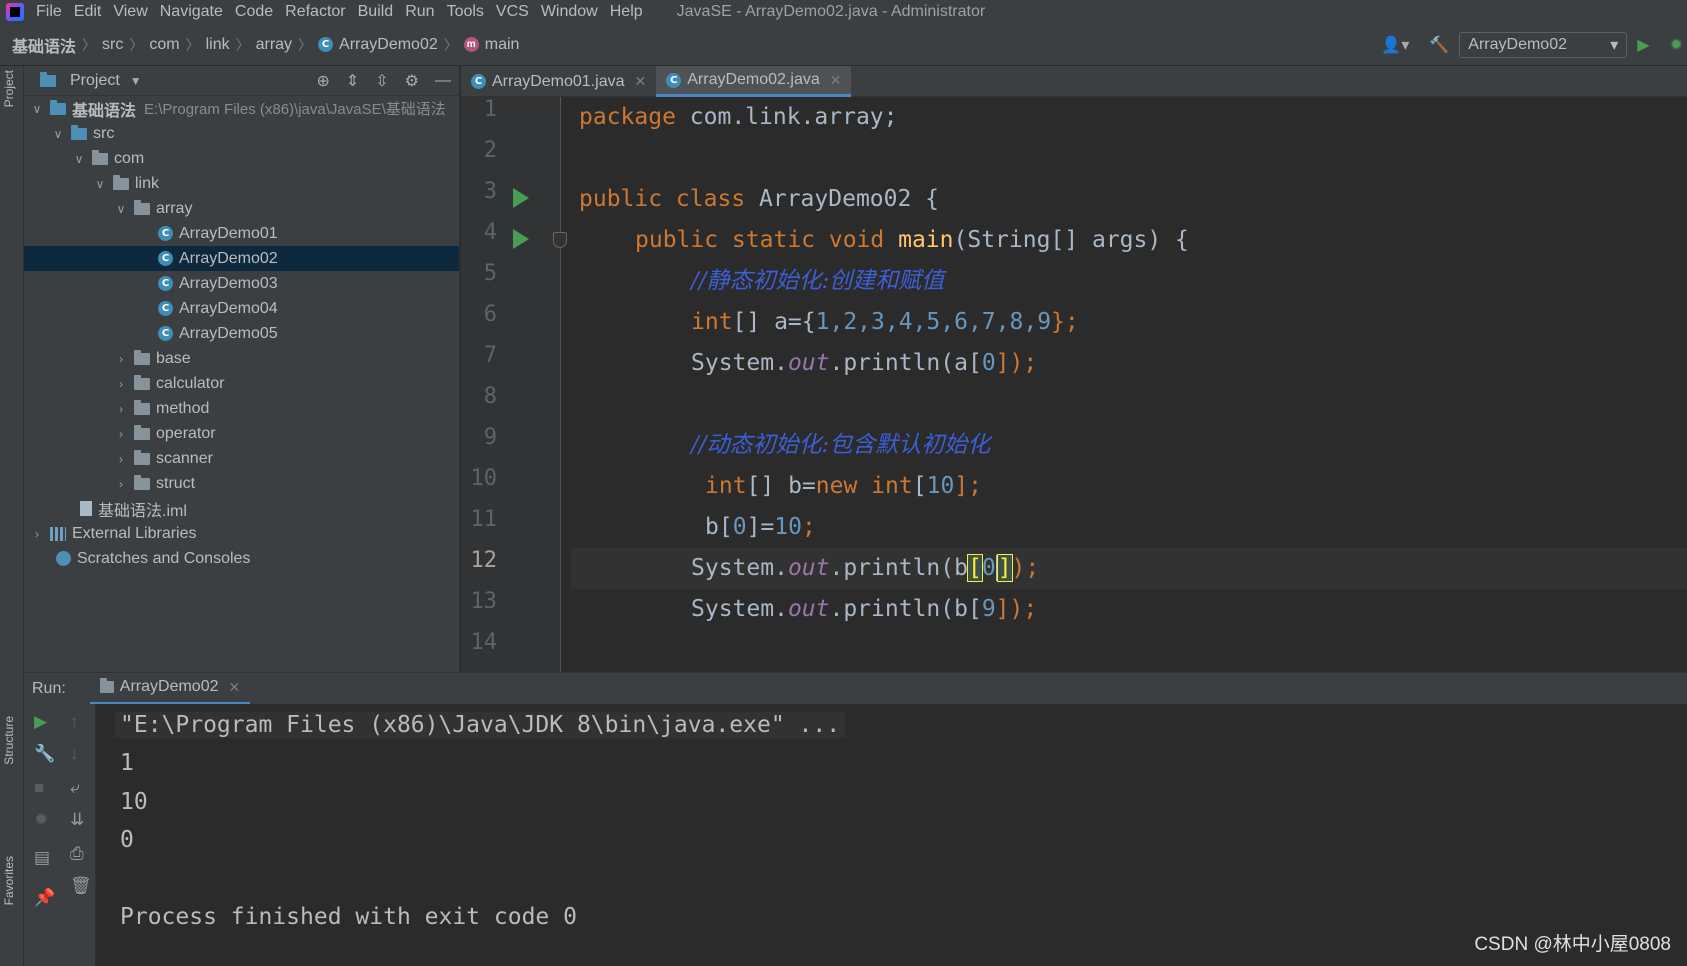  What do you see at coordinates (9, 740) in the screenshot?
I see `structure-side-tab: Structure` at bounding box center [9, 740].